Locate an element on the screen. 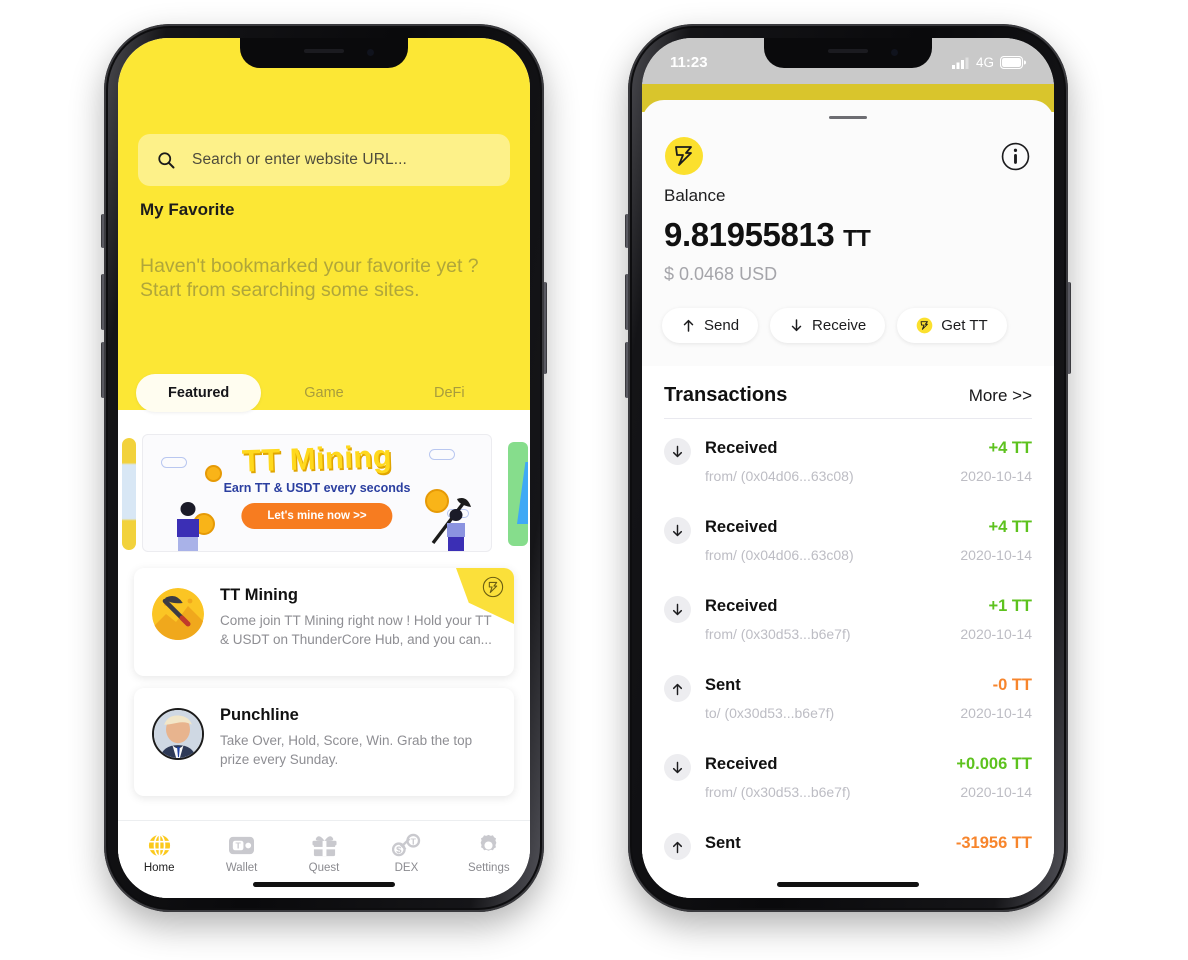 The width and height of the screenshot is (1188, 960). banner-cta-button: Let's mine now >> is located at coordinates (317, 516).